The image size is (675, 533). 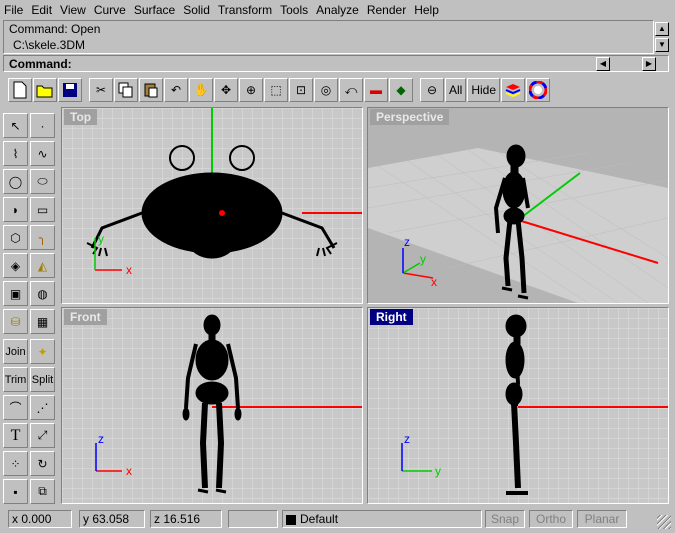 What do you see at coordinates (154, 10) in the screenshot?
I see `menu-surface: Surface` at bounding box center [154, 10].